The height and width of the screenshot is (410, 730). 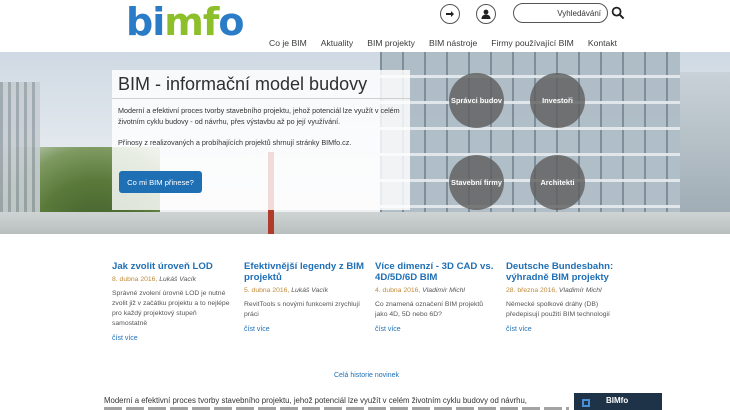 I want to click on news-title: Jak zvolit úroveň LOD, so click(x=172, y=266).